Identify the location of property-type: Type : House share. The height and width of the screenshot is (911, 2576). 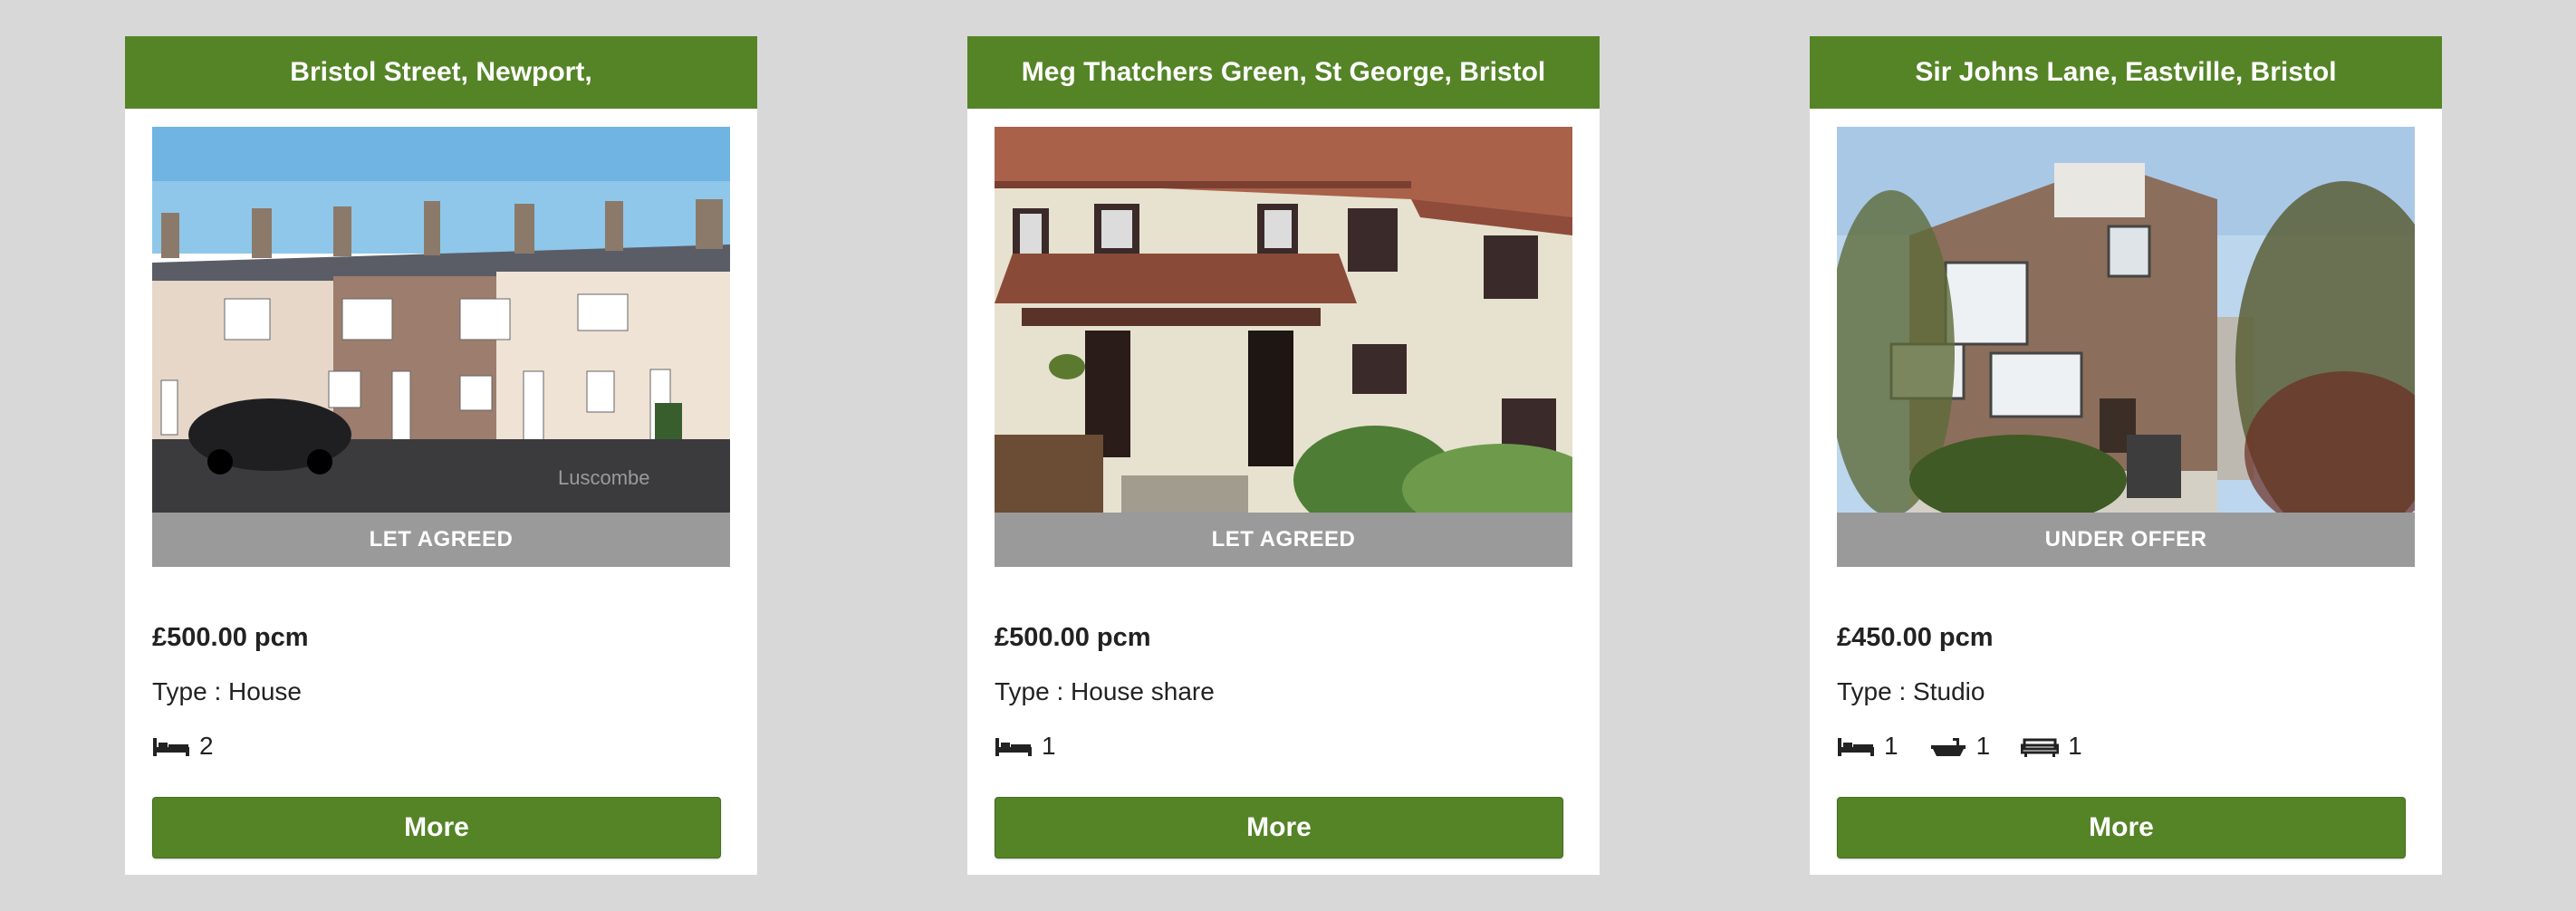
(1105, 691).